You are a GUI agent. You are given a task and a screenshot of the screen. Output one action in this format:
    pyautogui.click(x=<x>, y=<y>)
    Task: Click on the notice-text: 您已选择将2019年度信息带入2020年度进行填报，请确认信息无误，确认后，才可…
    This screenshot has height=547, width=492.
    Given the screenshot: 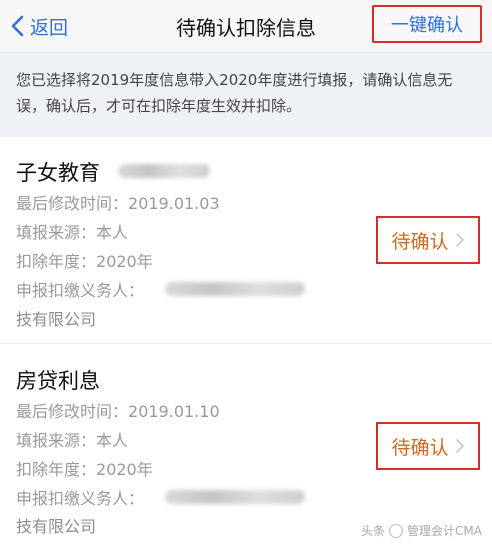 What is the action you would take?
    pyautogui.click(x=234, y=93)
    